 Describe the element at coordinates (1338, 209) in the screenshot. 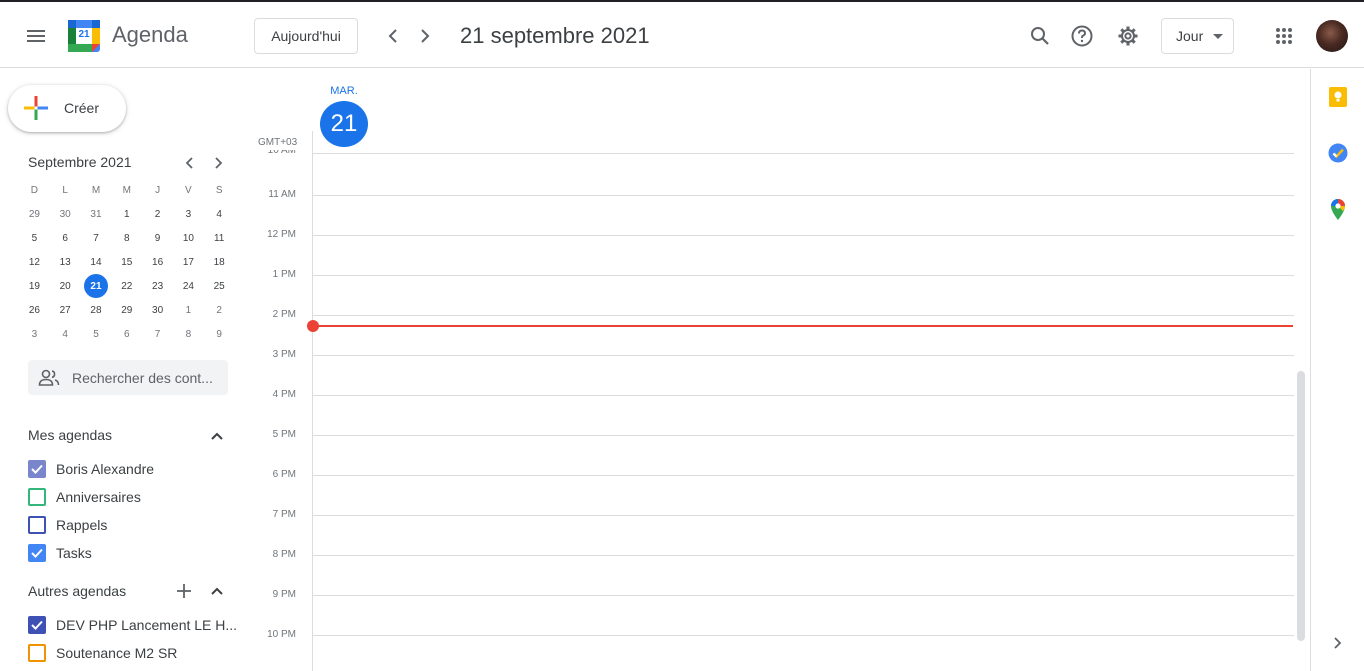

I see `maps-button` at that location.